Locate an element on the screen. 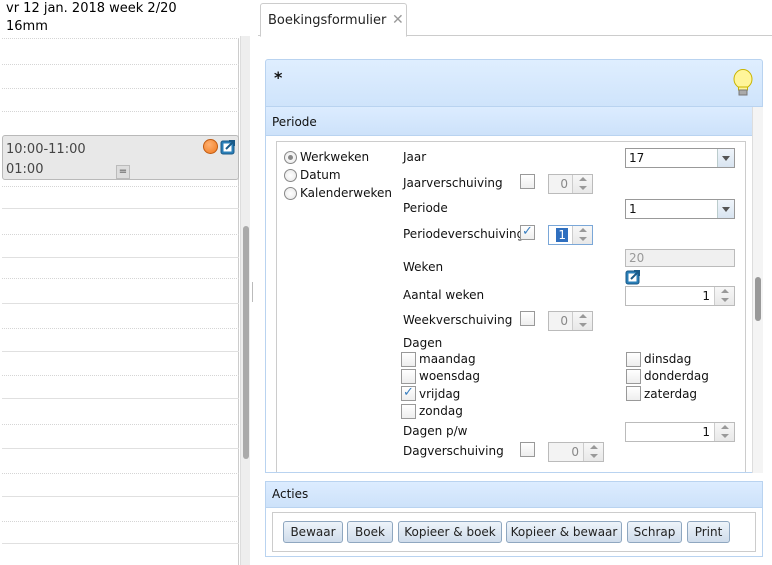  weekverschuiving-checkbox is located at coordinates (527, 318).